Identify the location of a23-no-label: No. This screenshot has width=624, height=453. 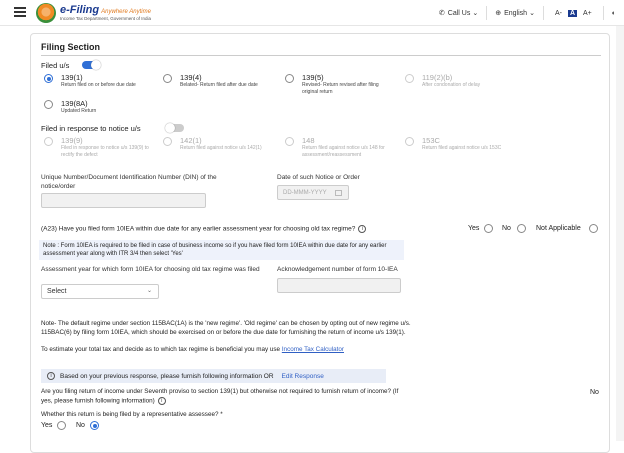
(506, 228).